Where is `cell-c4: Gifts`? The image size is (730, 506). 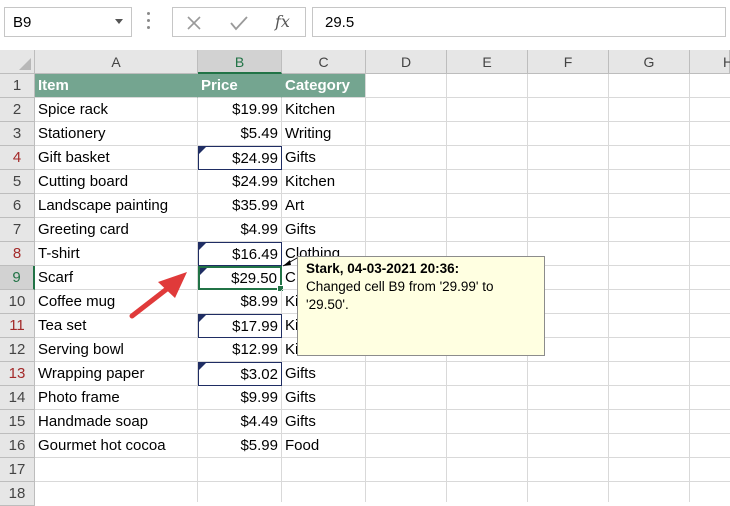
cell-c4: Gifts is located at coordinates (324, 158).